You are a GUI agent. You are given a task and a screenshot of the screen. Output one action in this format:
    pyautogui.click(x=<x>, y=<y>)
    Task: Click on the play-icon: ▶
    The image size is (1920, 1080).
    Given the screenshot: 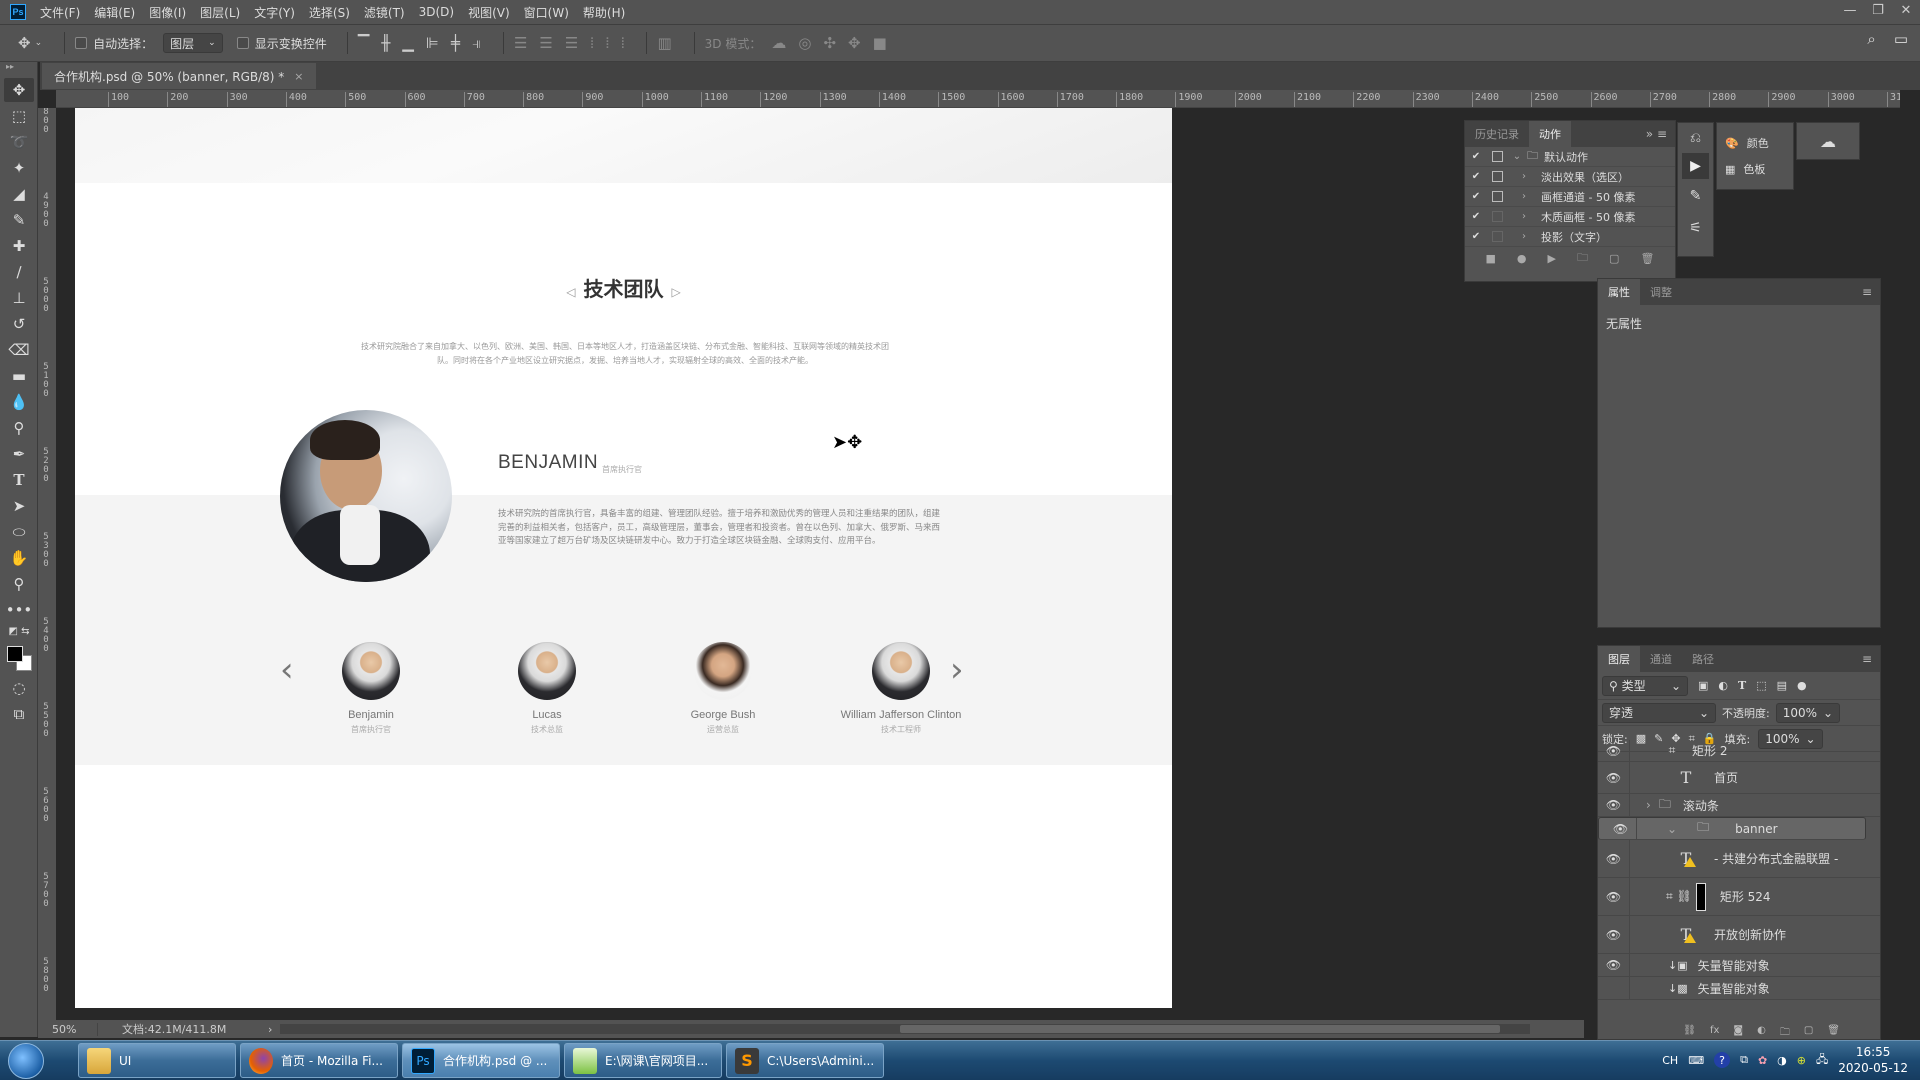 What is the action you would take?
    pyautogui.click(x=1552, y=258)
    